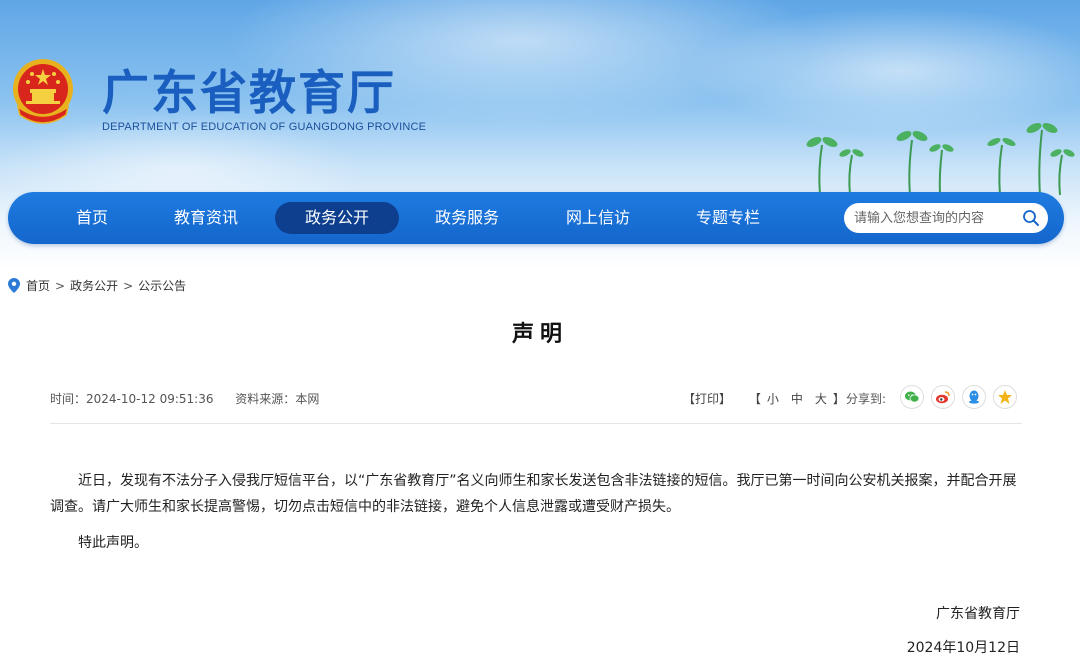  I want to click on sprouts-decoration, so click(940, 159).